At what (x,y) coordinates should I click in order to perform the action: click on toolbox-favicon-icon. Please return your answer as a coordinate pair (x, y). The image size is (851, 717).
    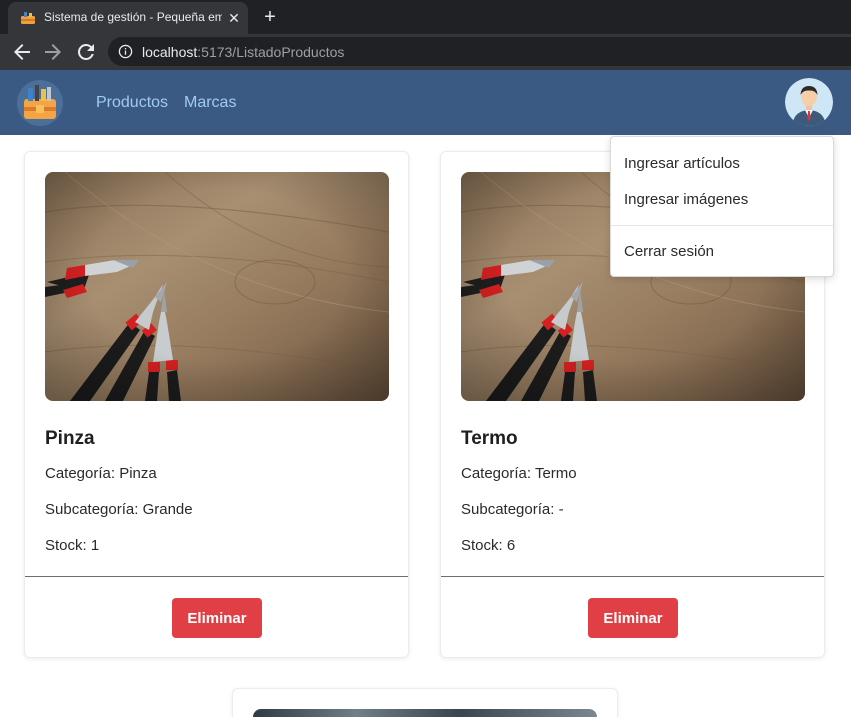
    Looking at the image, I should click on (28, 18).